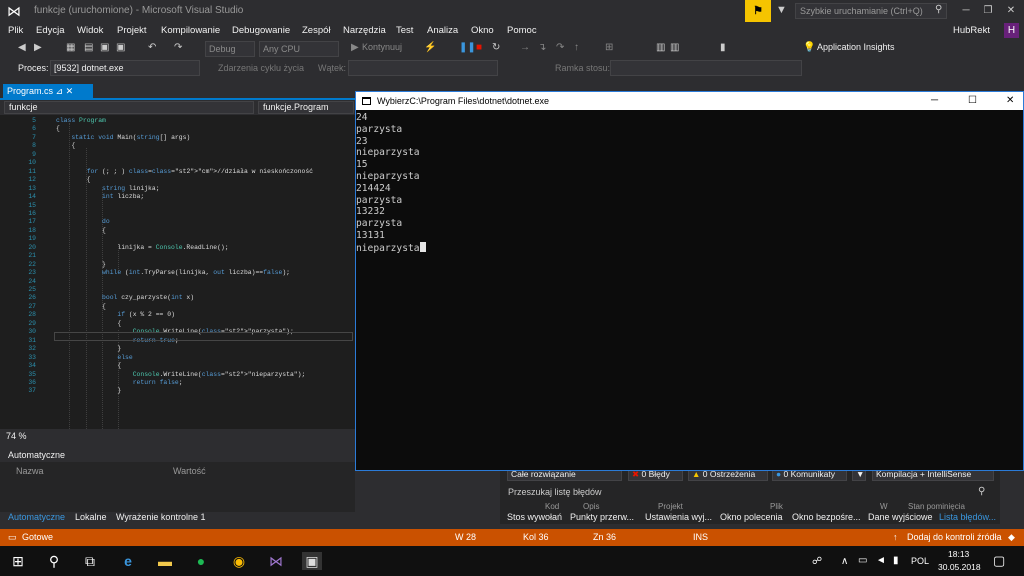  What do you see at coordinates (152, 47) in the screenshot?
I see `undo-icon: ↶` at bounding box center [152, 47].